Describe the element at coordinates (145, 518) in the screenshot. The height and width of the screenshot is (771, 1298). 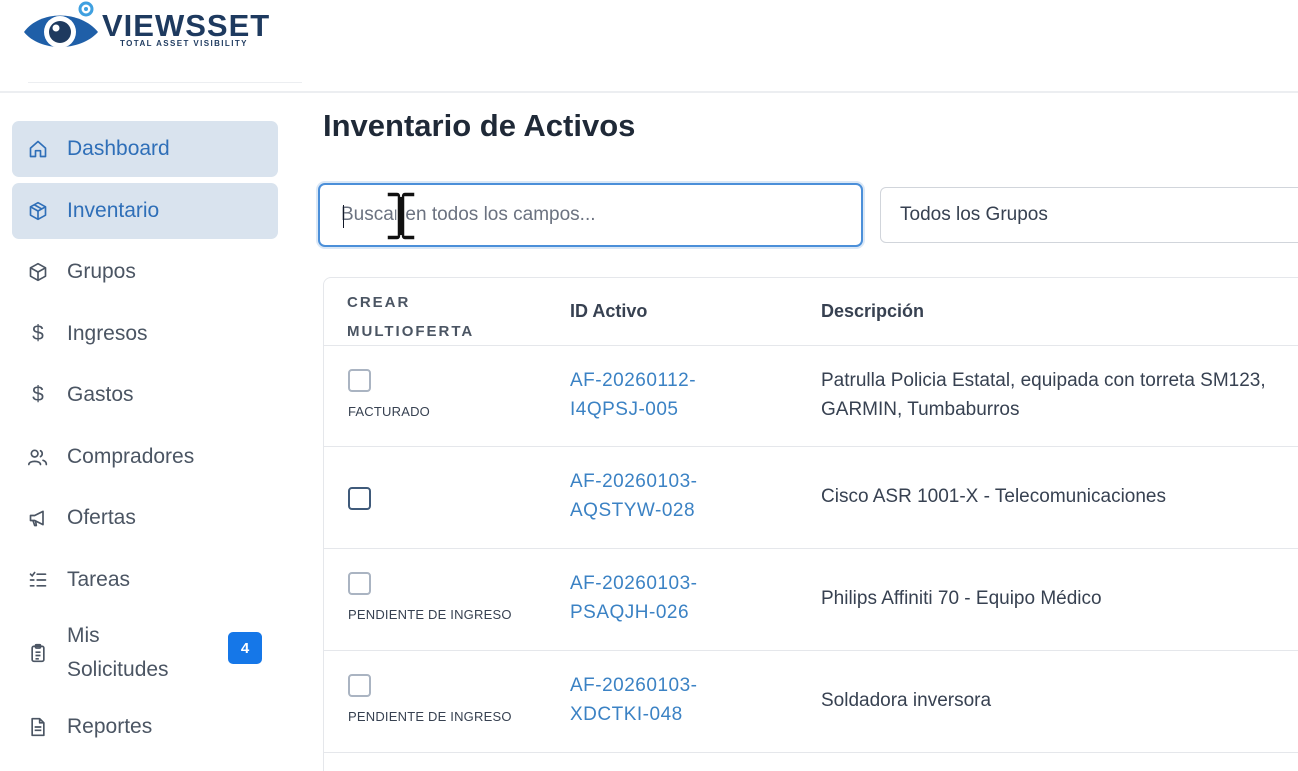
I see `sidebar-item-ofertas: Ofertas` at that location.